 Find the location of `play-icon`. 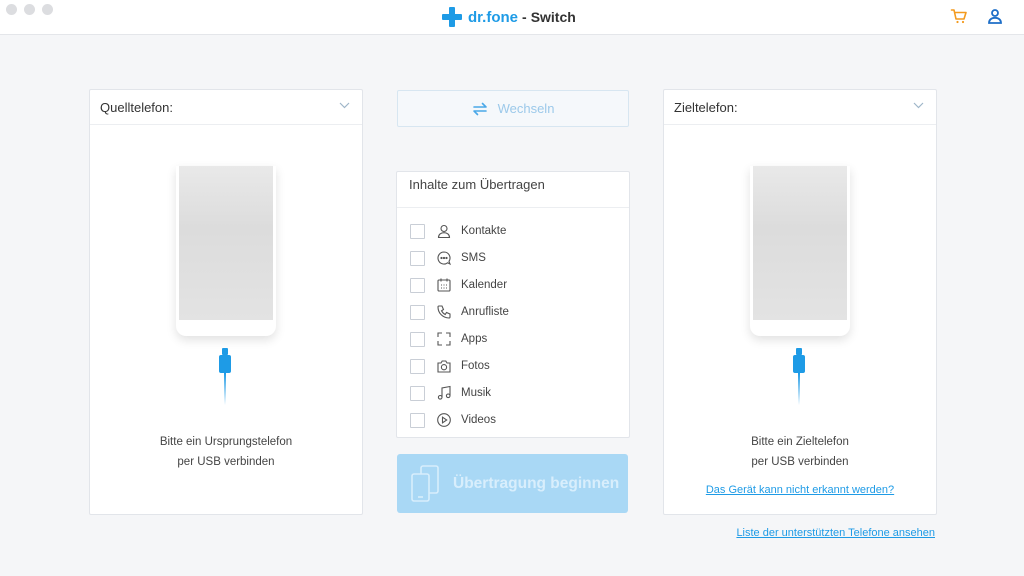

play-icon is located at coordinates (444, 420).